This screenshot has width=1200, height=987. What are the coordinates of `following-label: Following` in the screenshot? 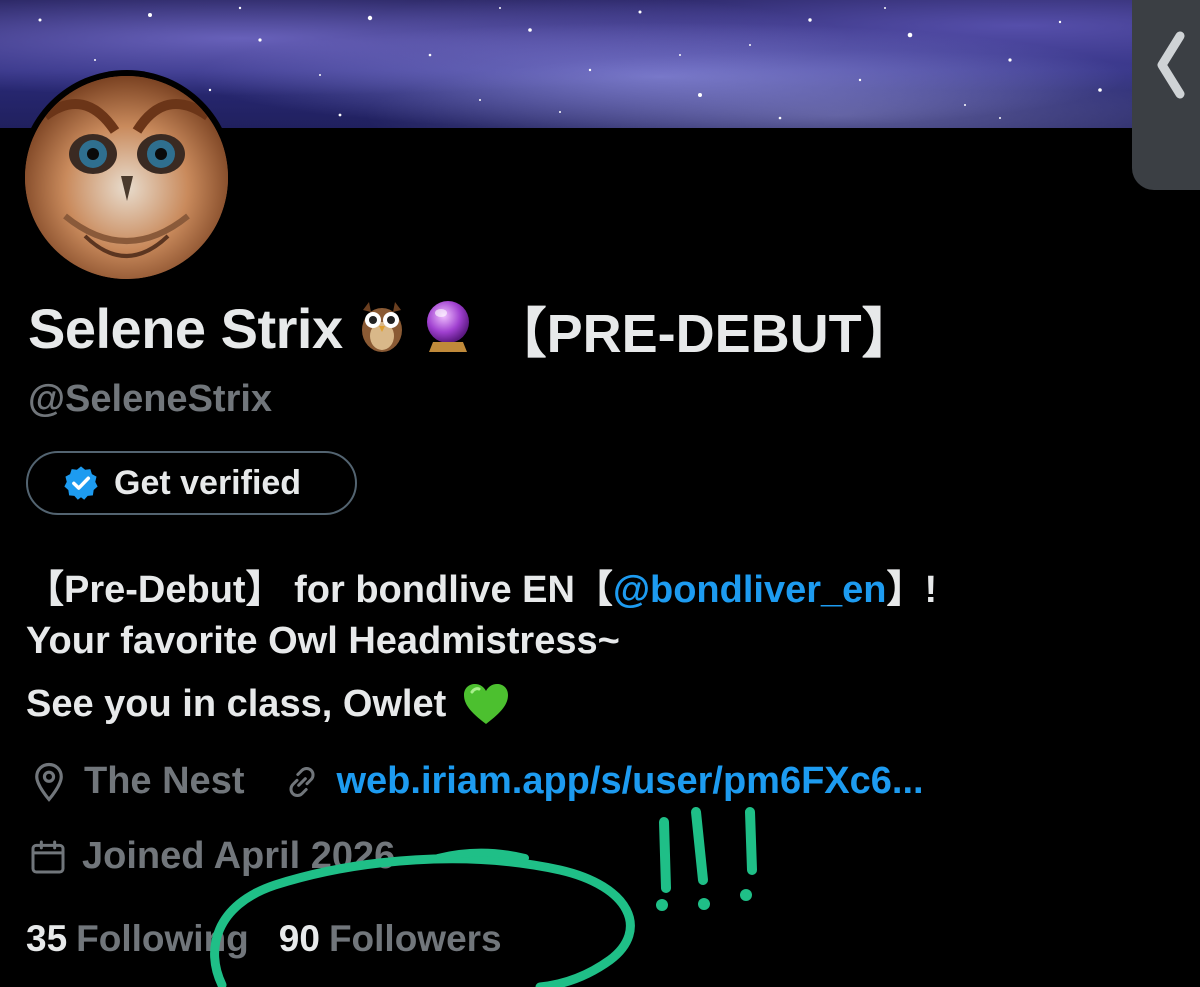 It's located at (162, 938).